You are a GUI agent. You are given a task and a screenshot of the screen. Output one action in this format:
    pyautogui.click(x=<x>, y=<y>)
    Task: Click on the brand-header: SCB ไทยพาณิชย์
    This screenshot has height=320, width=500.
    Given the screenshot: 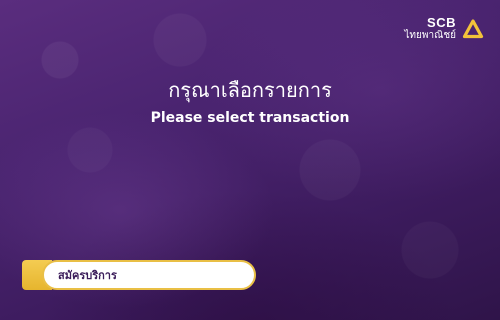 What is the action you would take?
    pyautogui.click(x=444, y=28)
    